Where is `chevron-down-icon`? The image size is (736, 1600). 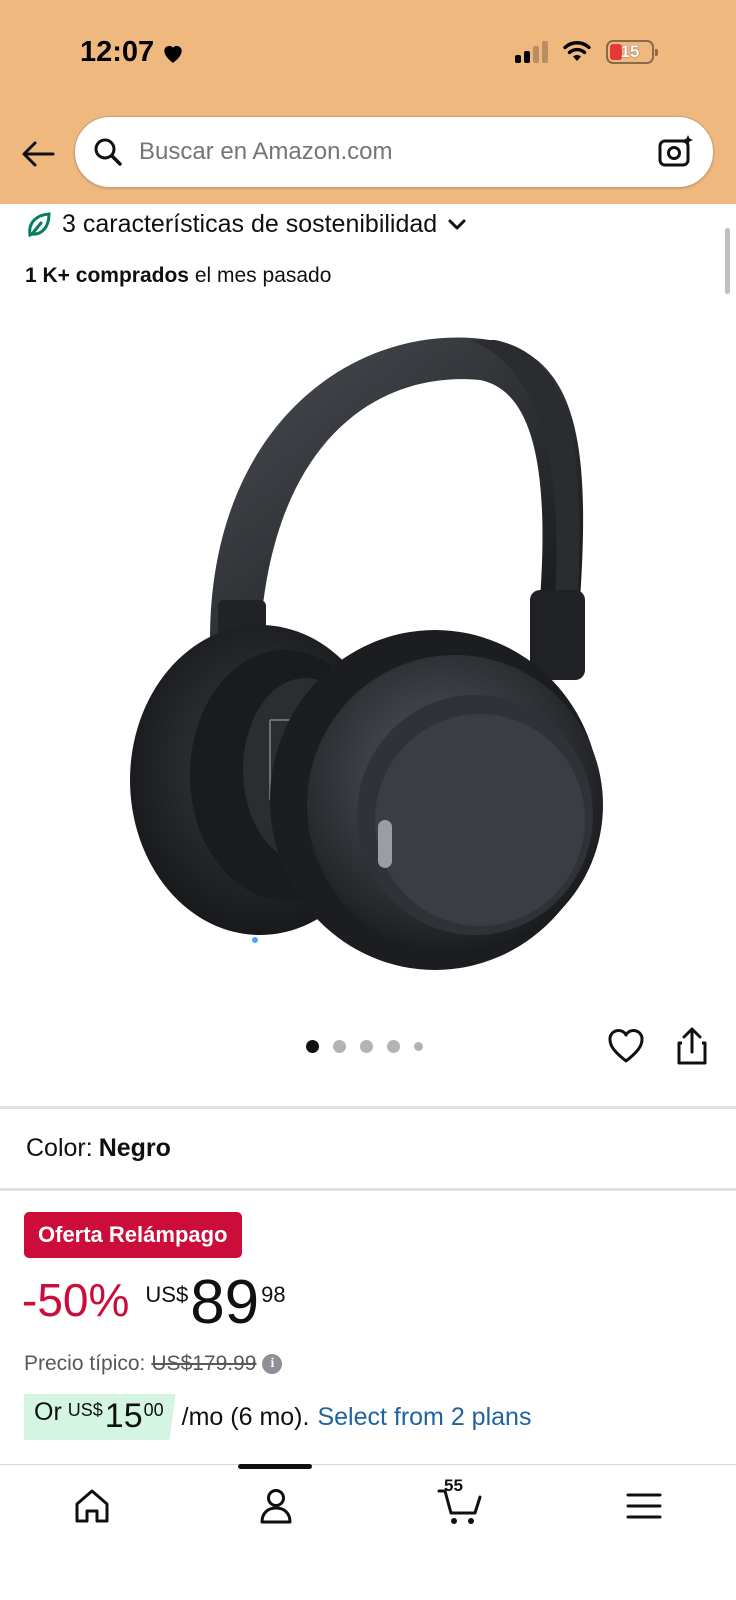 chevron-down-icon is located at coordinates (457, 224).